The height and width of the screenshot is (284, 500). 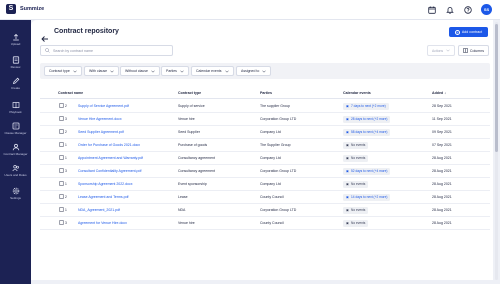 I want to click on contract-name-link: Lease Agreement and Terms.pdf, so click(x=103, y=197).